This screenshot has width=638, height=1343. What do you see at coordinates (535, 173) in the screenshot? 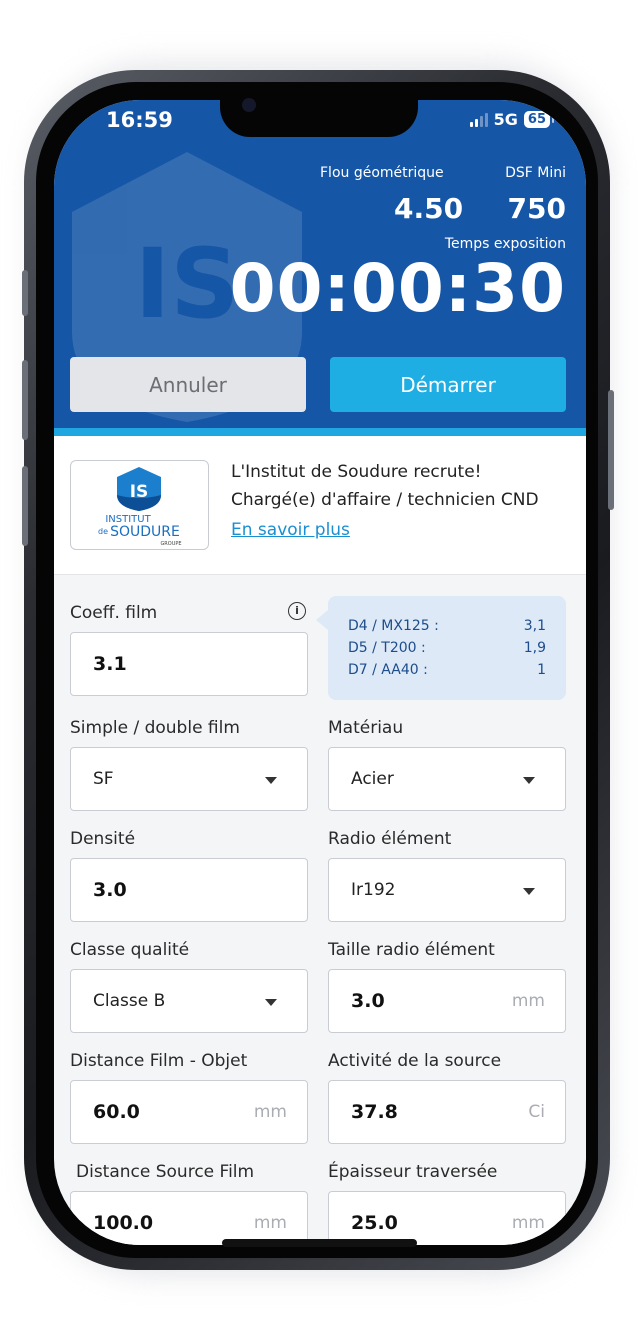
I see `dsf-mini-label: DSF Mini` at bounding box center [535, 173].